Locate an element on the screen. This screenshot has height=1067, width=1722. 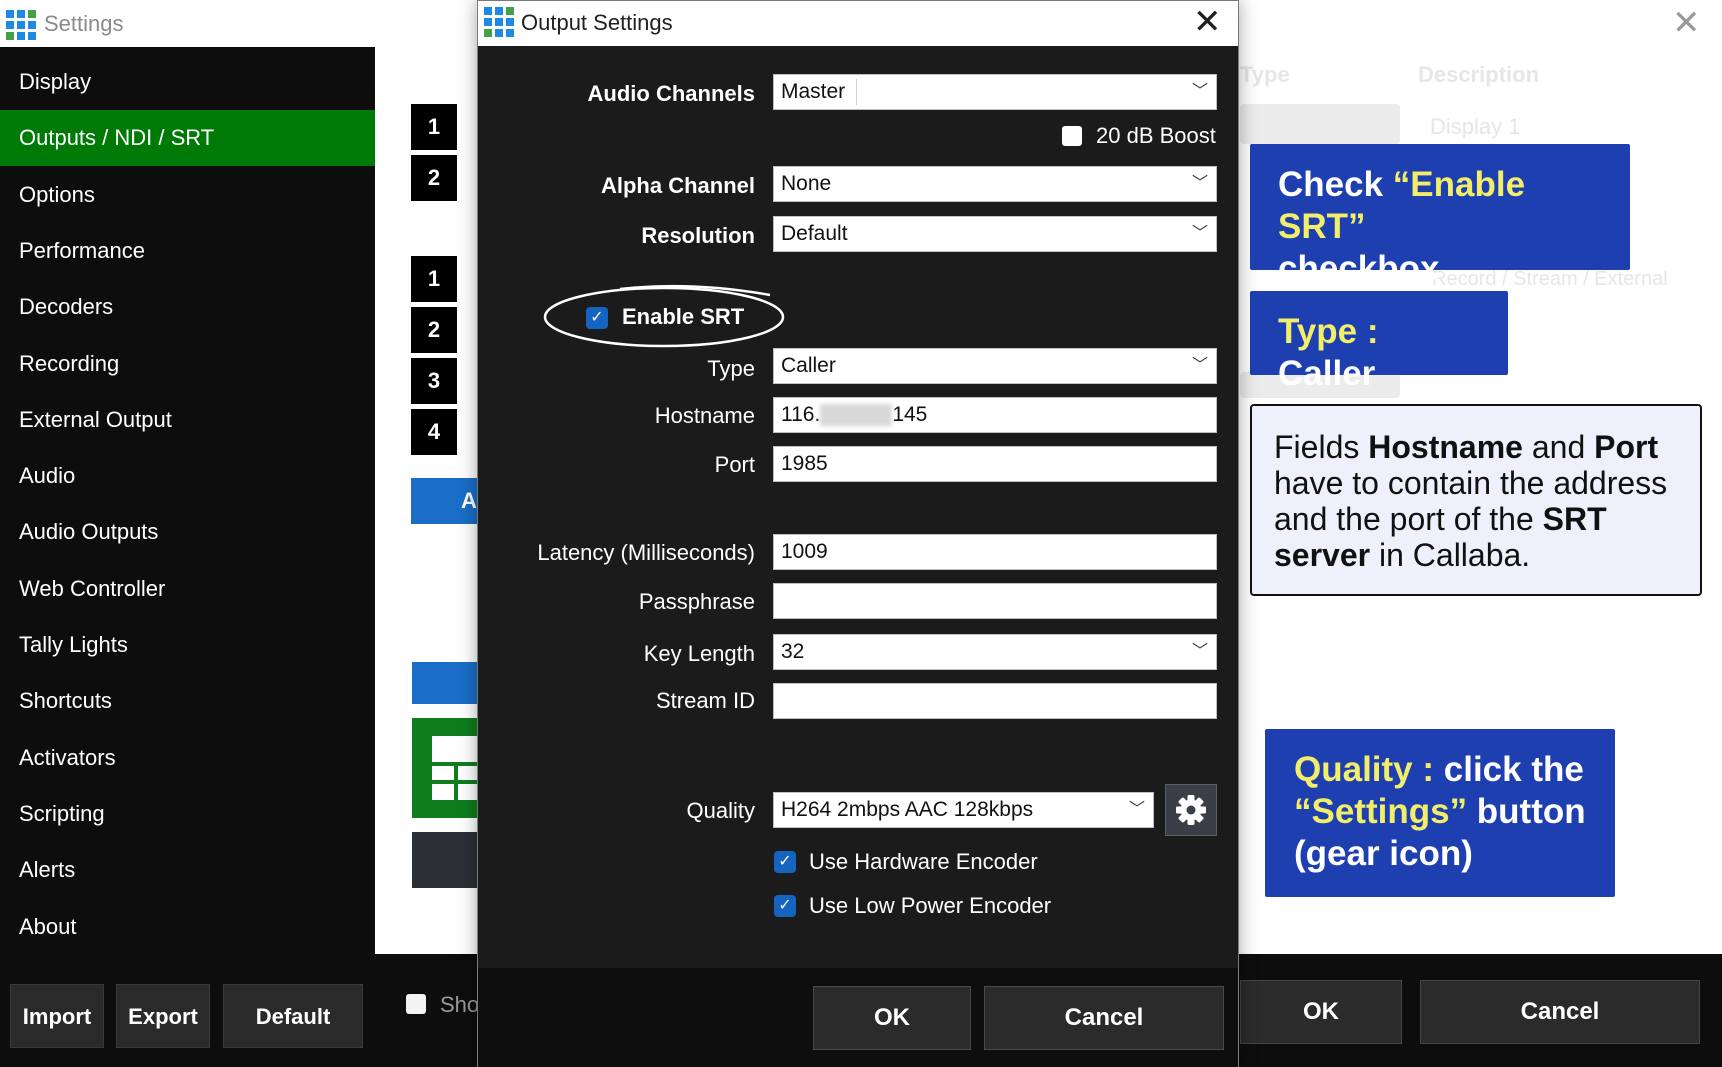
callout-type: Type : Caller is located at coordinates (1379, 342).